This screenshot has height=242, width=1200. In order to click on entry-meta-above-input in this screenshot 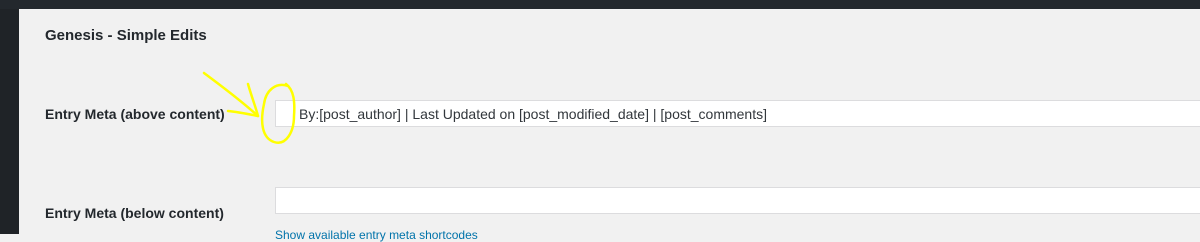, I will do `click(737, 113)`.